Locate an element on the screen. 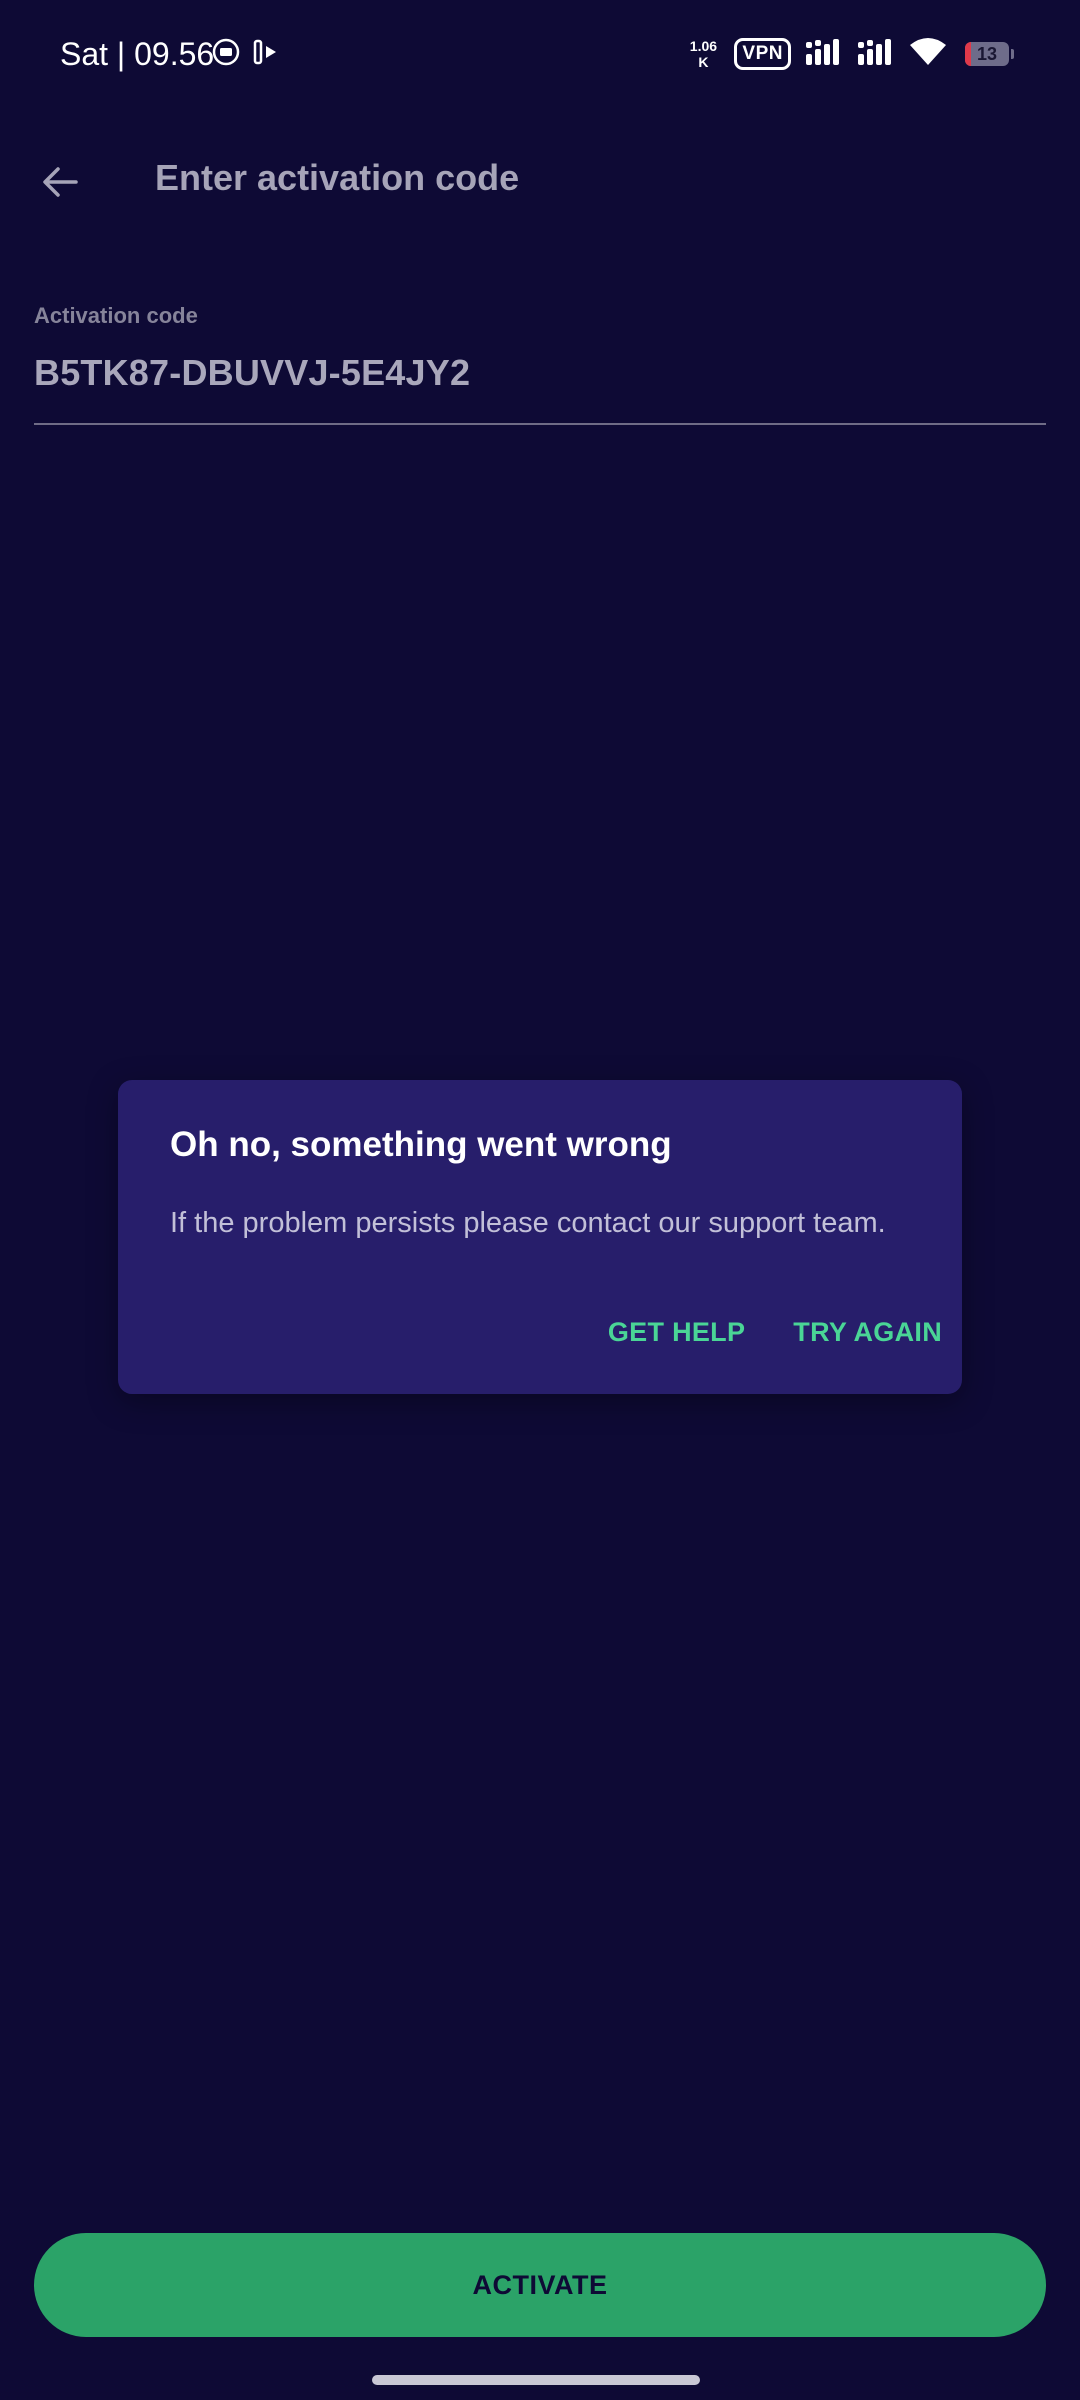  activate-button-label: ACTIVATE is located at coordinates (540, 2284).